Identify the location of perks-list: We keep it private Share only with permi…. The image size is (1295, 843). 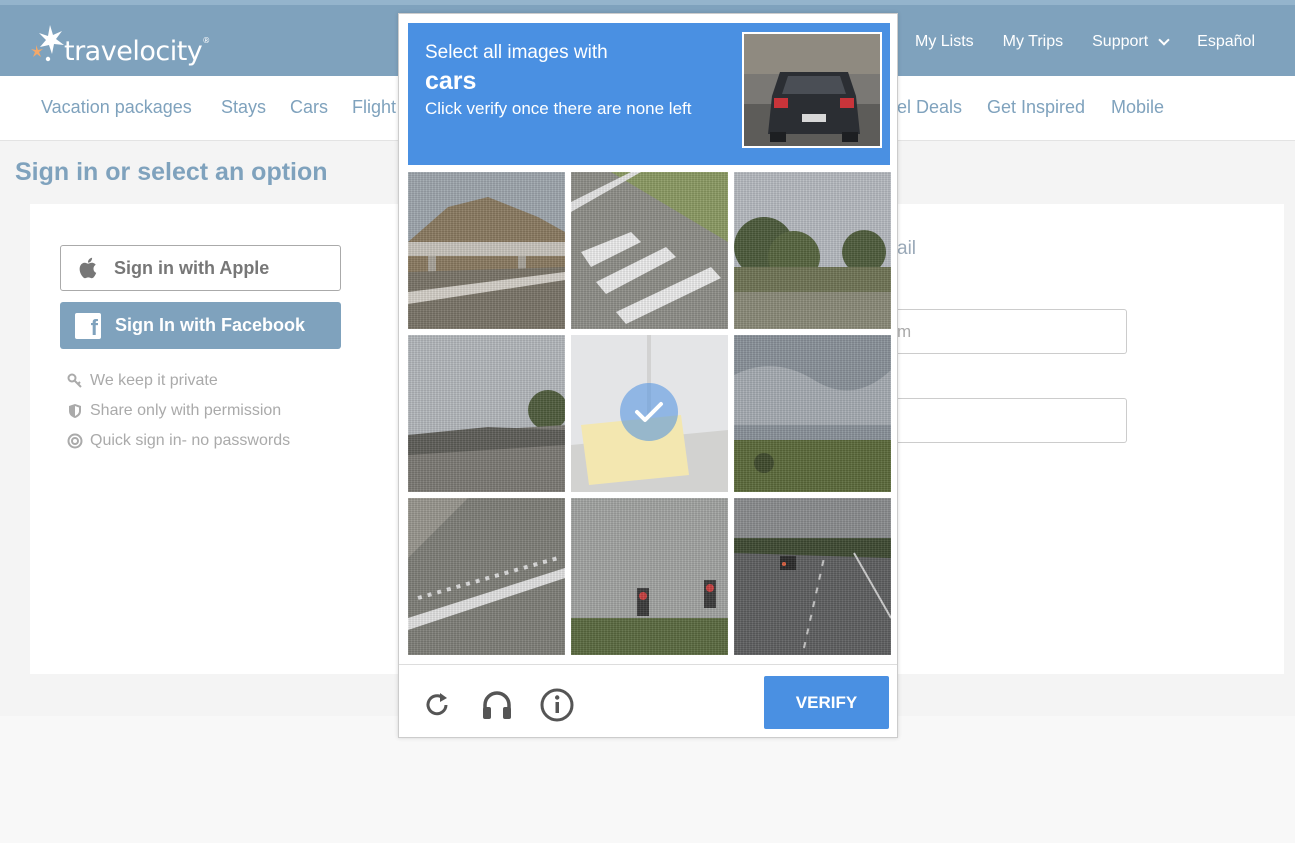
(178, 411).